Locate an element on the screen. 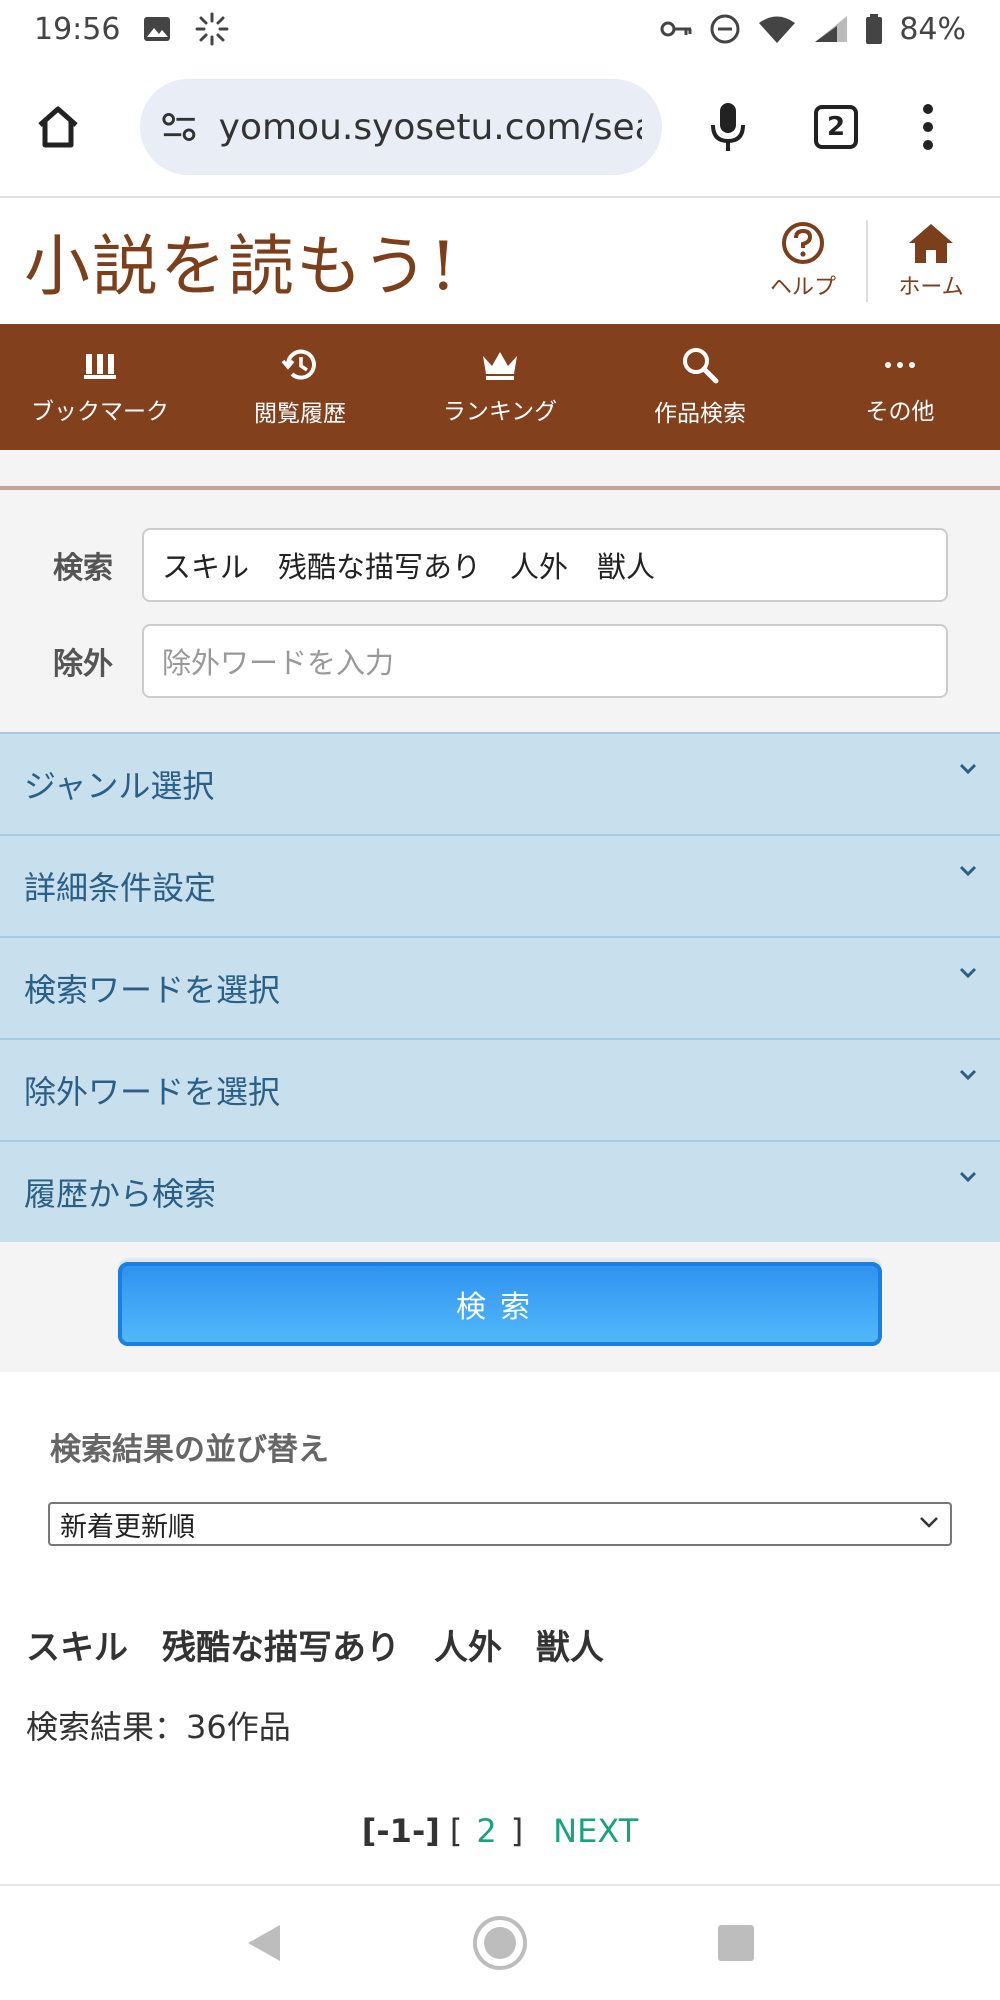 Image resolution: width=1000 pixels, height=2000 pixels. accordion-label: 詳細条件設定 is located at coordinates (120, 888).